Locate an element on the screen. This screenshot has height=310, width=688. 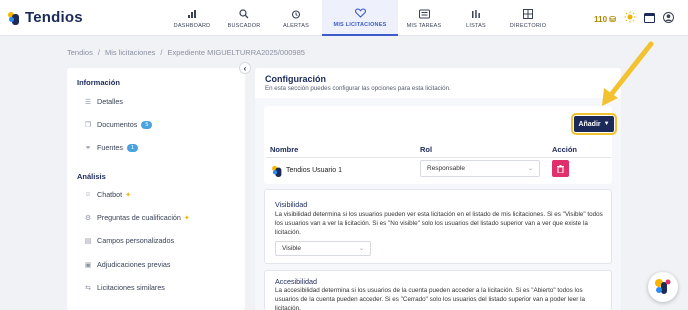
trash-icon is located at coordinates (560, 168).